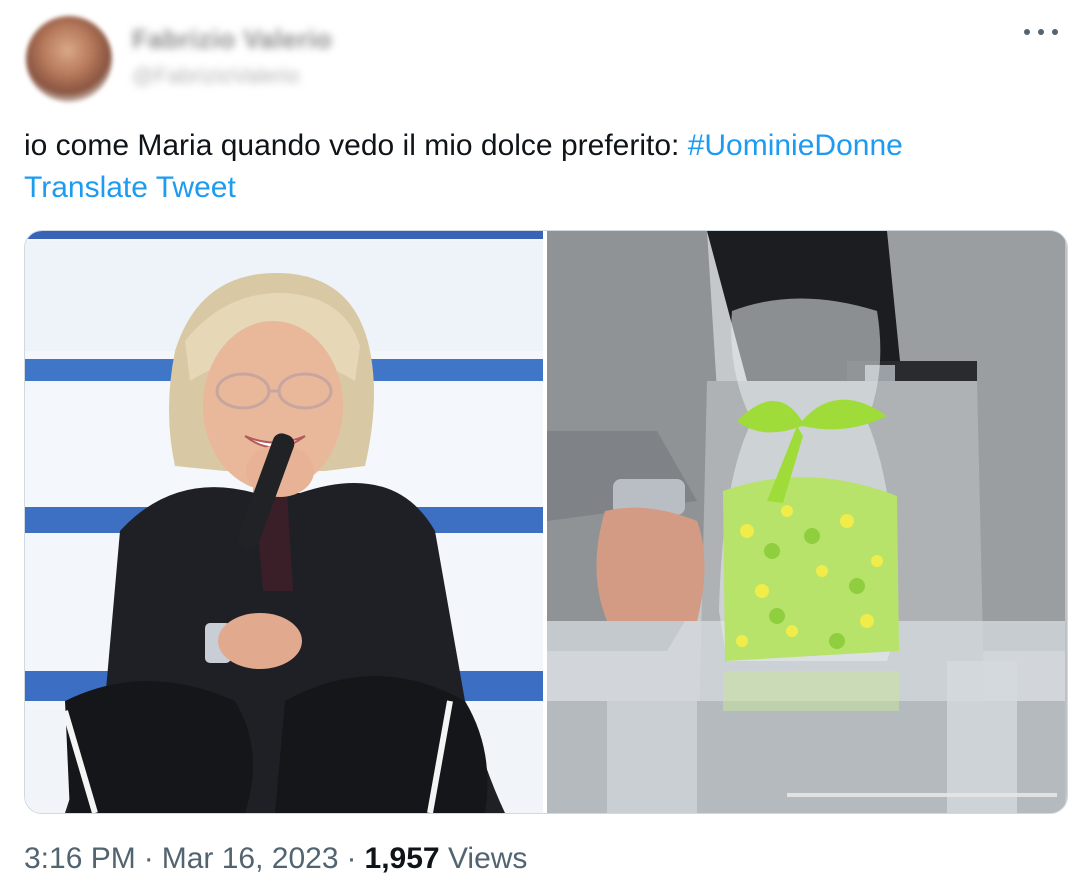  I want to click on views-label: Views, so click(487, 858).